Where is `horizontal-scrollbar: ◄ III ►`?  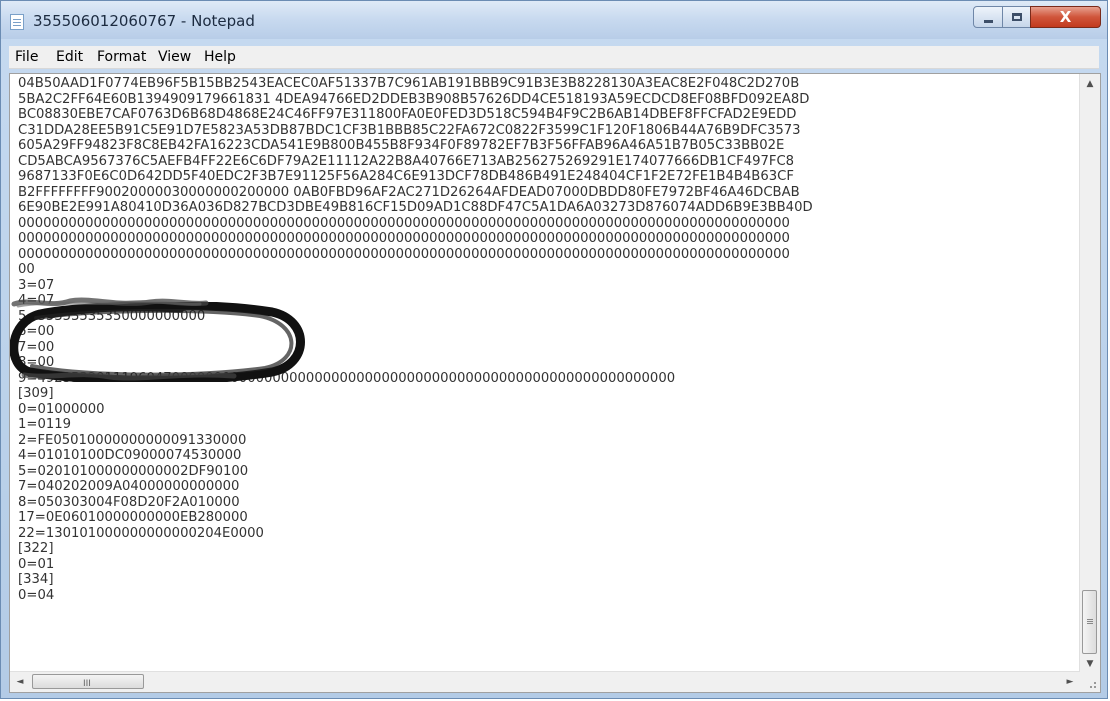 horizontal-scrollbar: ◄ III ► is located at coordinates (545, 681).